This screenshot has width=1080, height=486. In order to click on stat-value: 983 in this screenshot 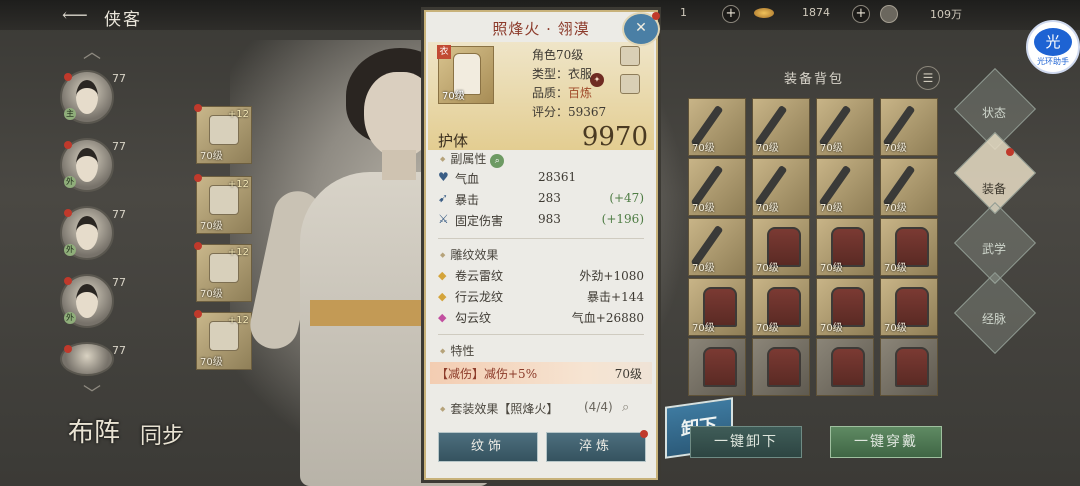, I will do `click(549, 219)`.